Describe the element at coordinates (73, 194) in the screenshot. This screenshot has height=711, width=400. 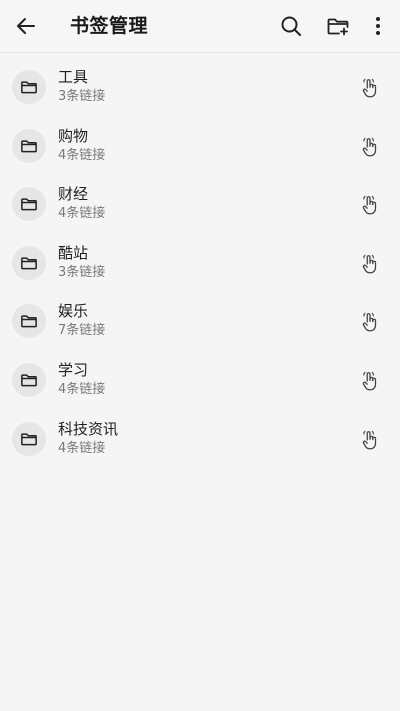
I see `folder-name: 财经` at that location.